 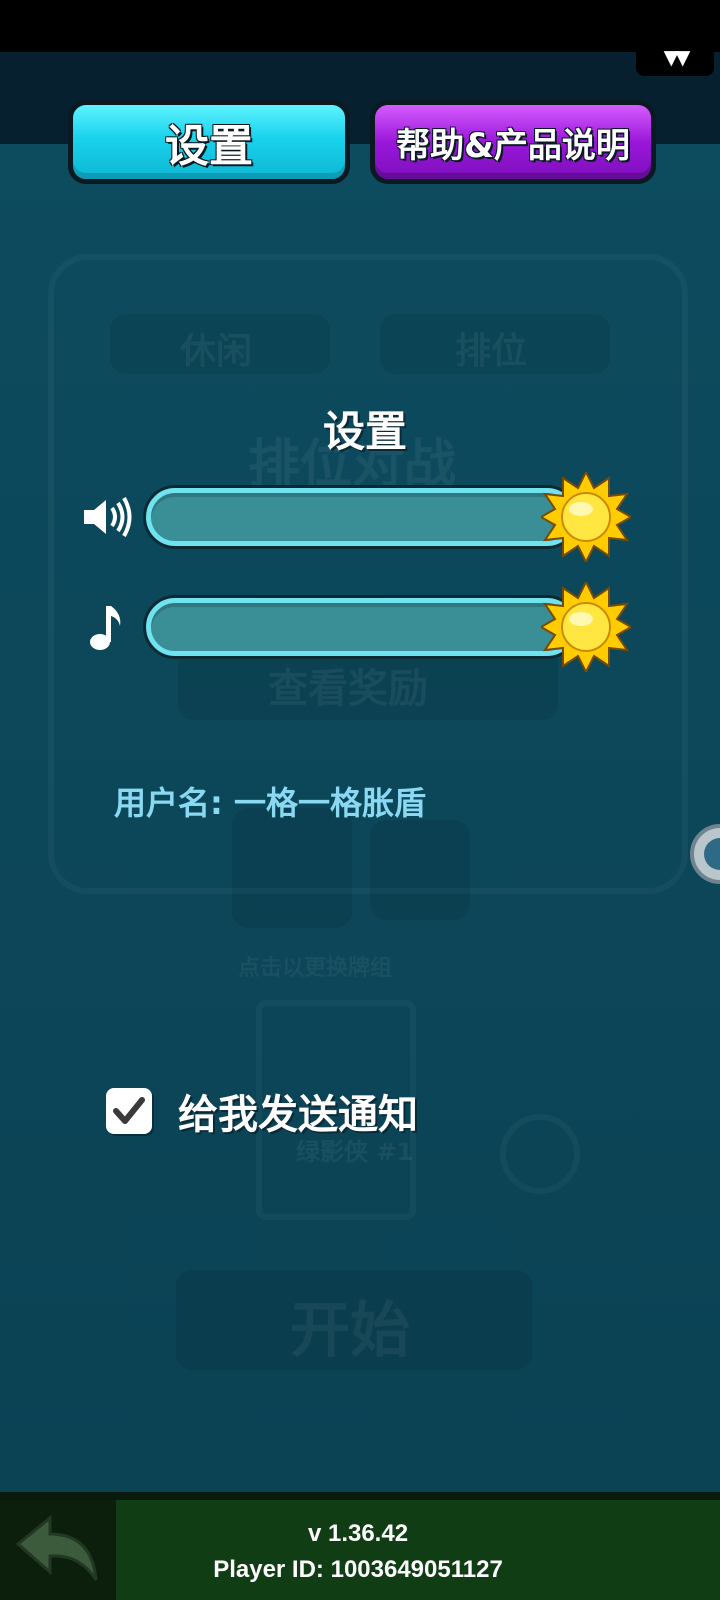 I want to click on status-bar, so click(x=360, y=26).